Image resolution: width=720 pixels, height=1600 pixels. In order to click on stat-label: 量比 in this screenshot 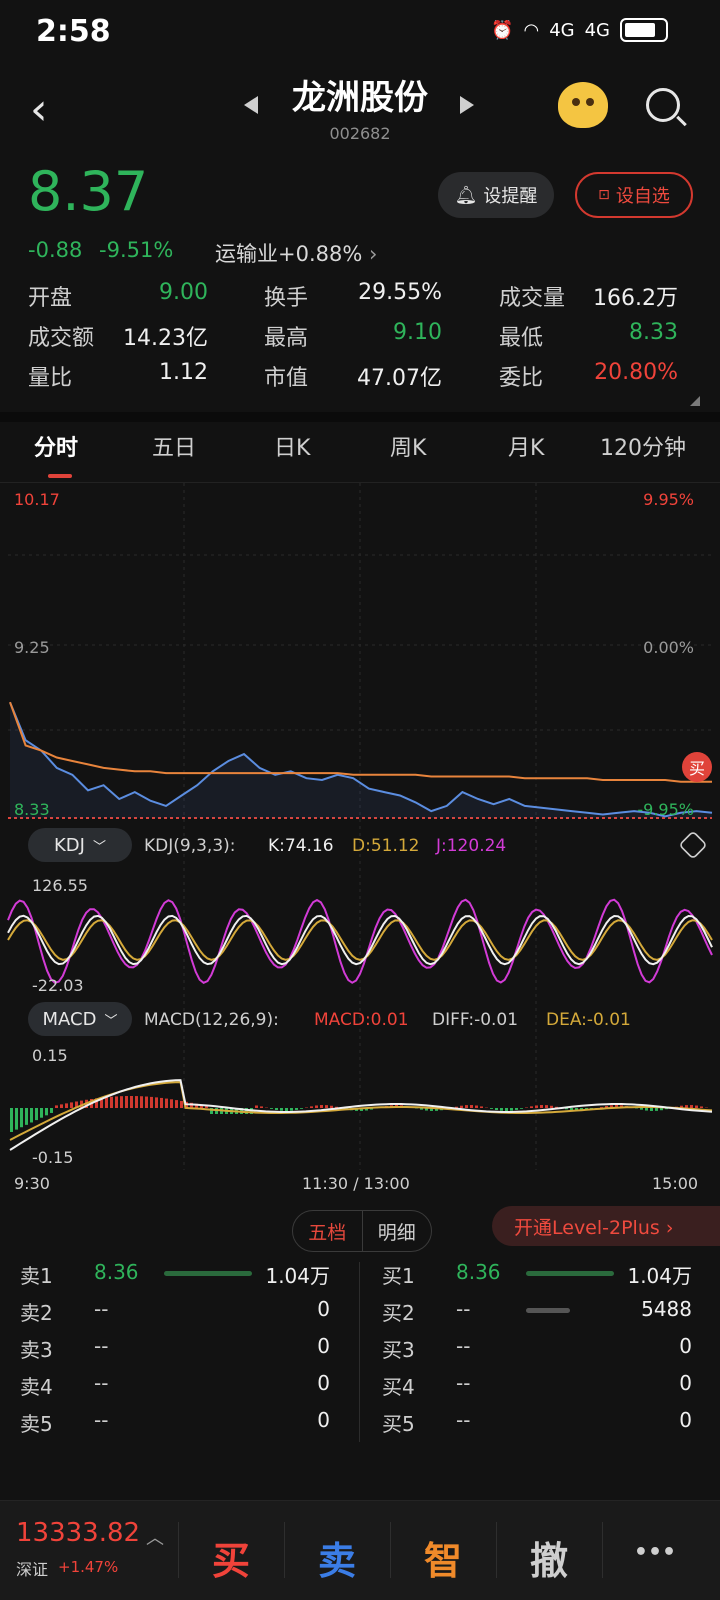, I will do `click(50, 378)`.